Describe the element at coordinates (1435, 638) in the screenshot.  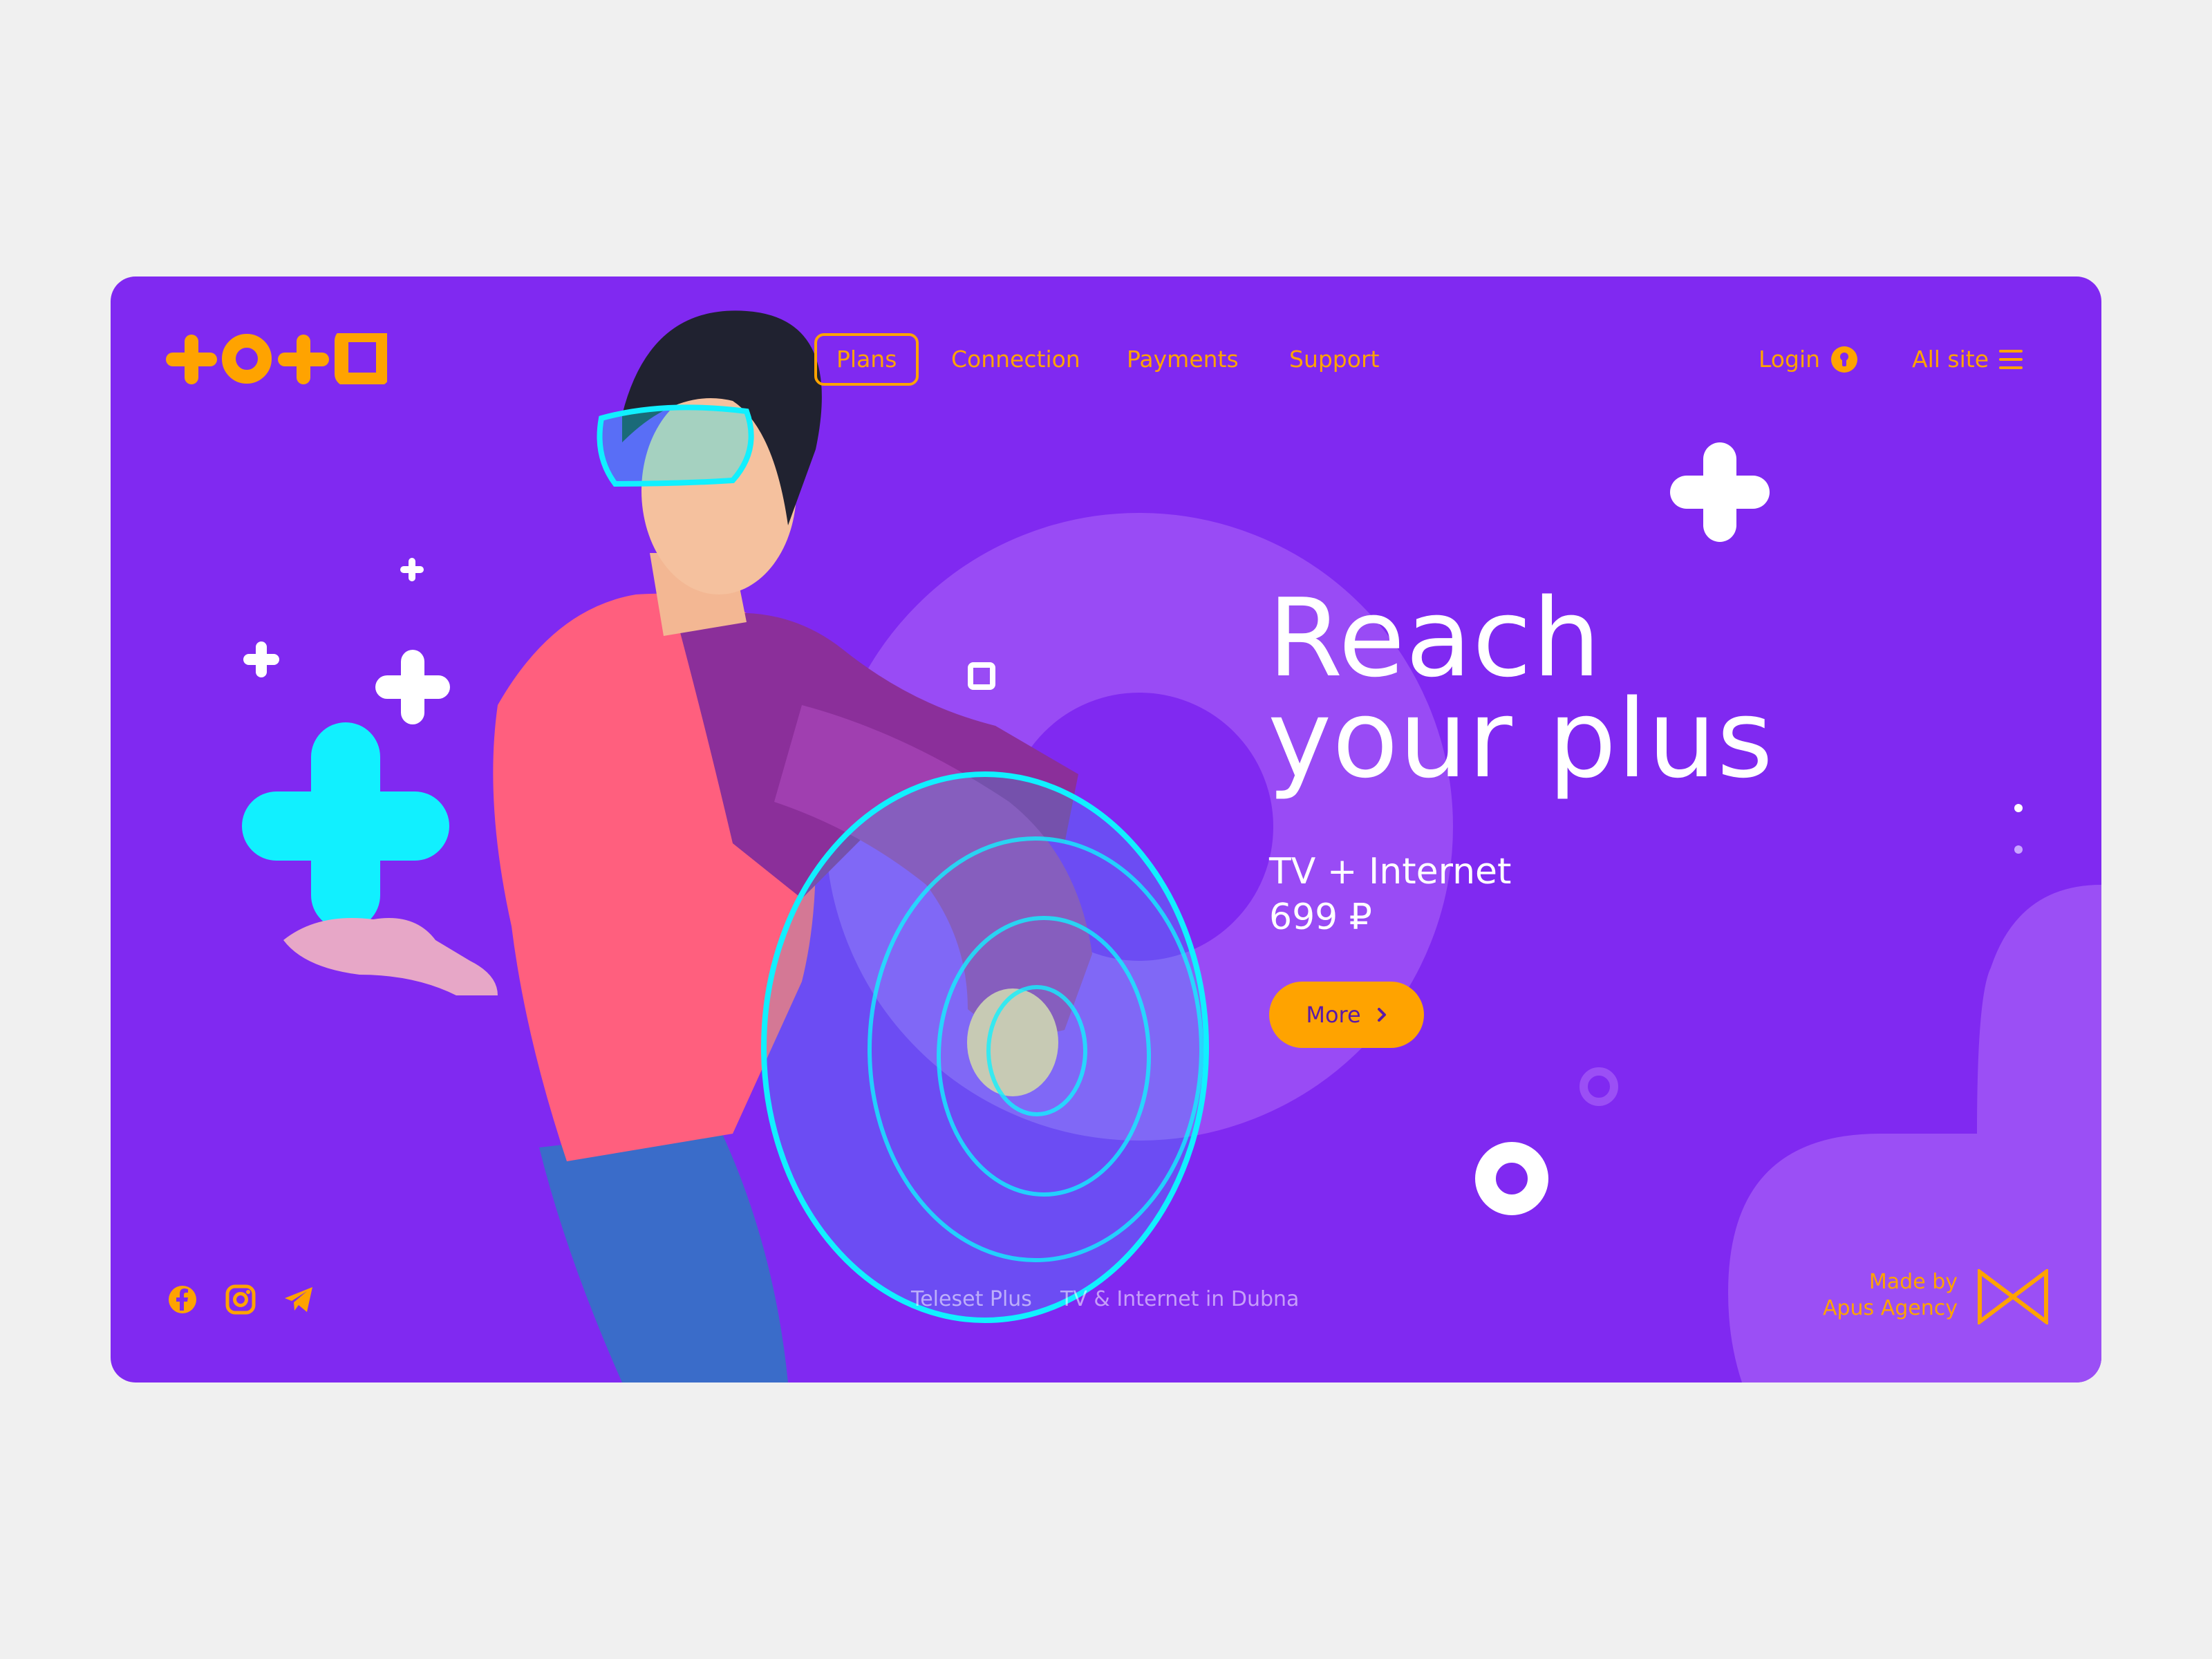
I see `hero-title-line1: Reach` at that location.